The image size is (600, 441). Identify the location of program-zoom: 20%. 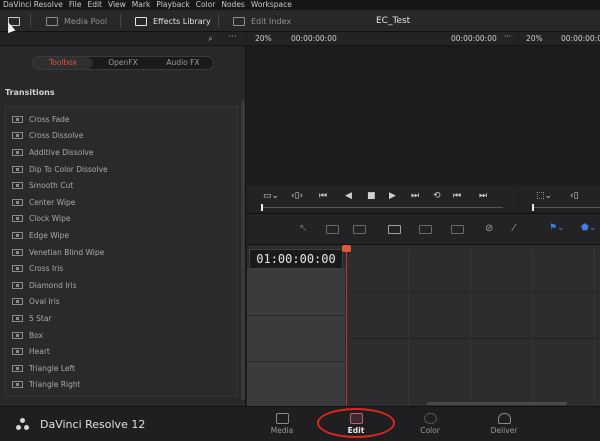
(534, 38).